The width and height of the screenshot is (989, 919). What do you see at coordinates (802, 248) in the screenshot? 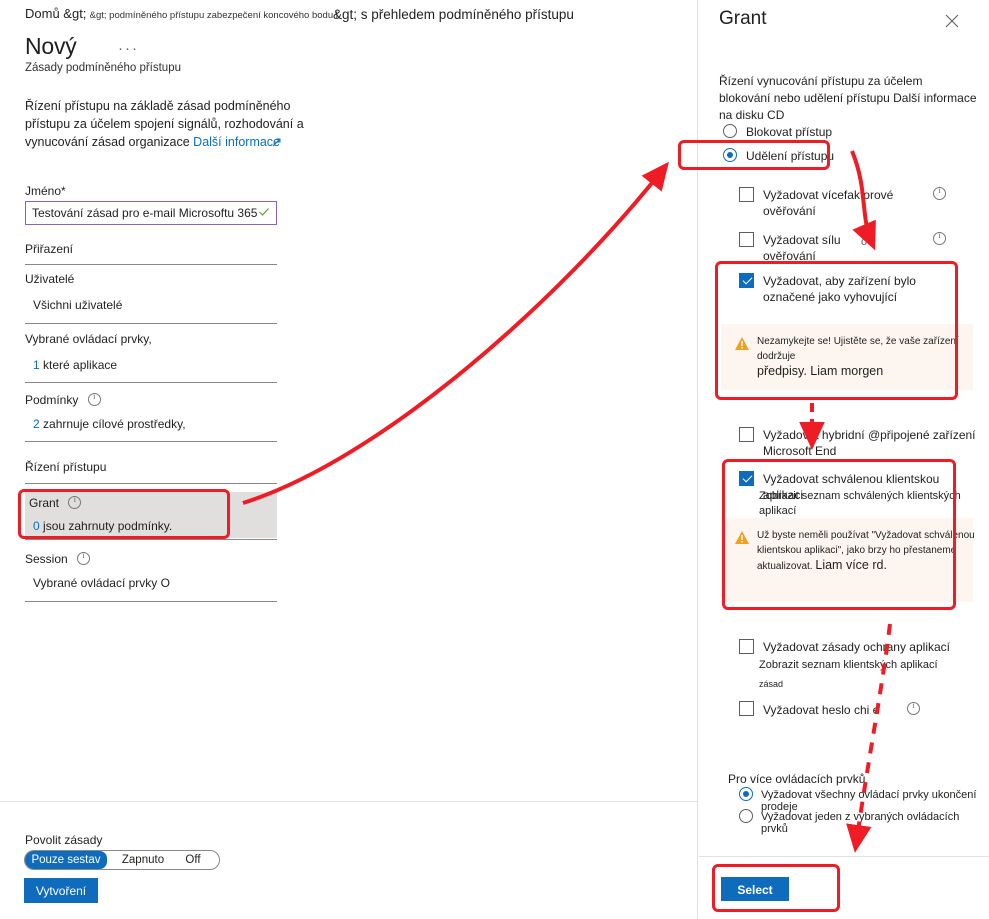
I see `checkbox-require-auth-strength-label: Vyžadovat sílu ověřování` at bounding box center [802, 248].